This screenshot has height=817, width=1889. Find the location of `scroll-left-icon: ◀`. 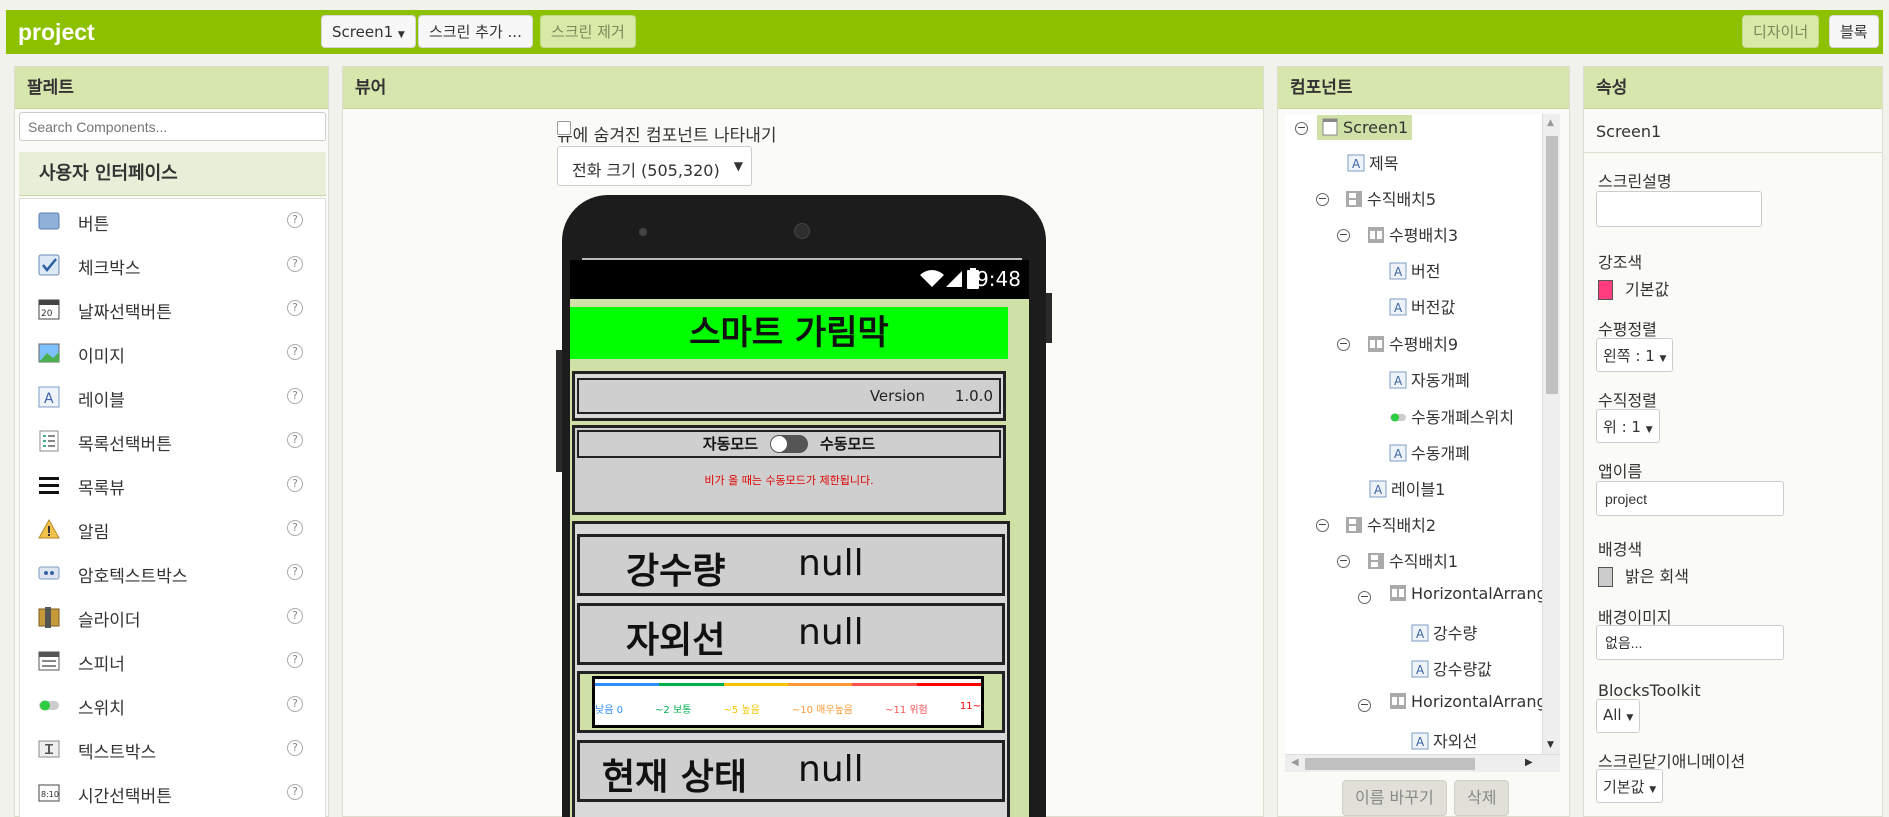

scroll-left-icon: ◀ is located at coordinates (1295, 762).